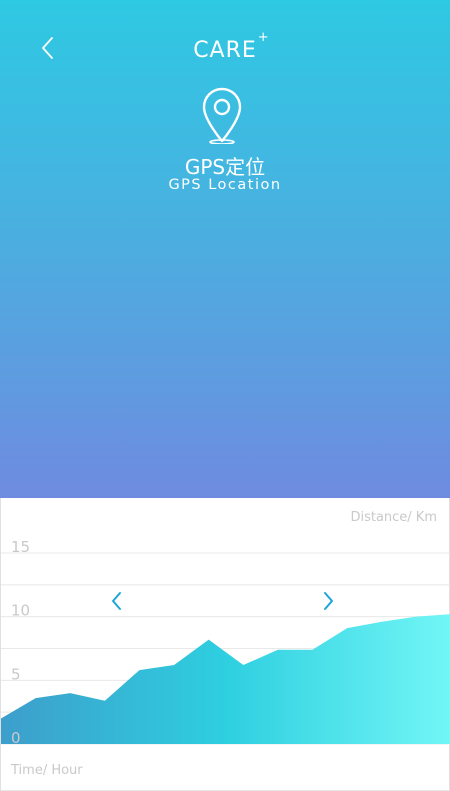 This screenshot has width=450, height=791. I want to click on y-tick-label: 10, so click(20, 611).